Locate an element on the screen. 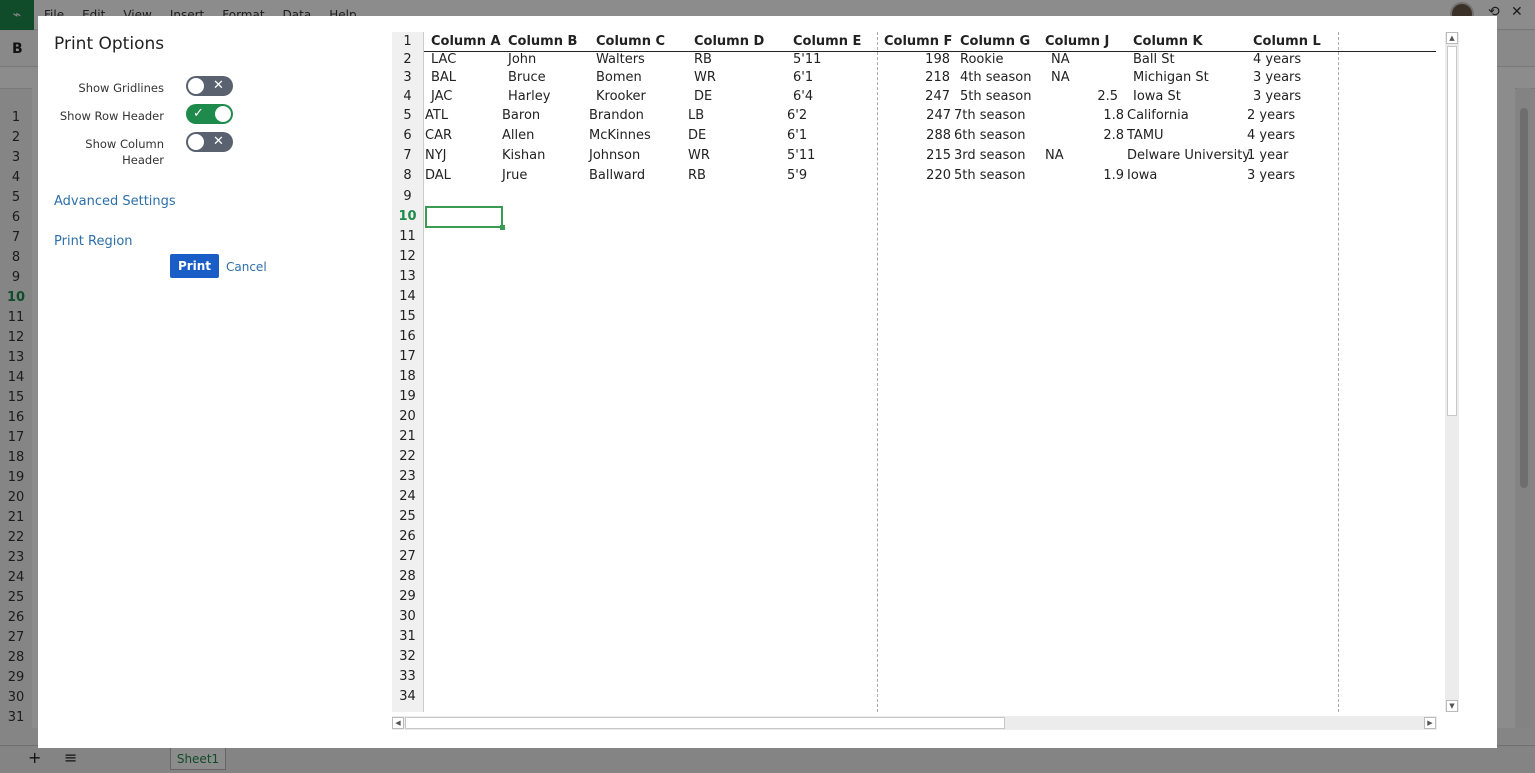 Image resolution: width=1535 pixels, height=773 pixels. scroll-right-icon: ▶ is located at coordinates (1430, 723).